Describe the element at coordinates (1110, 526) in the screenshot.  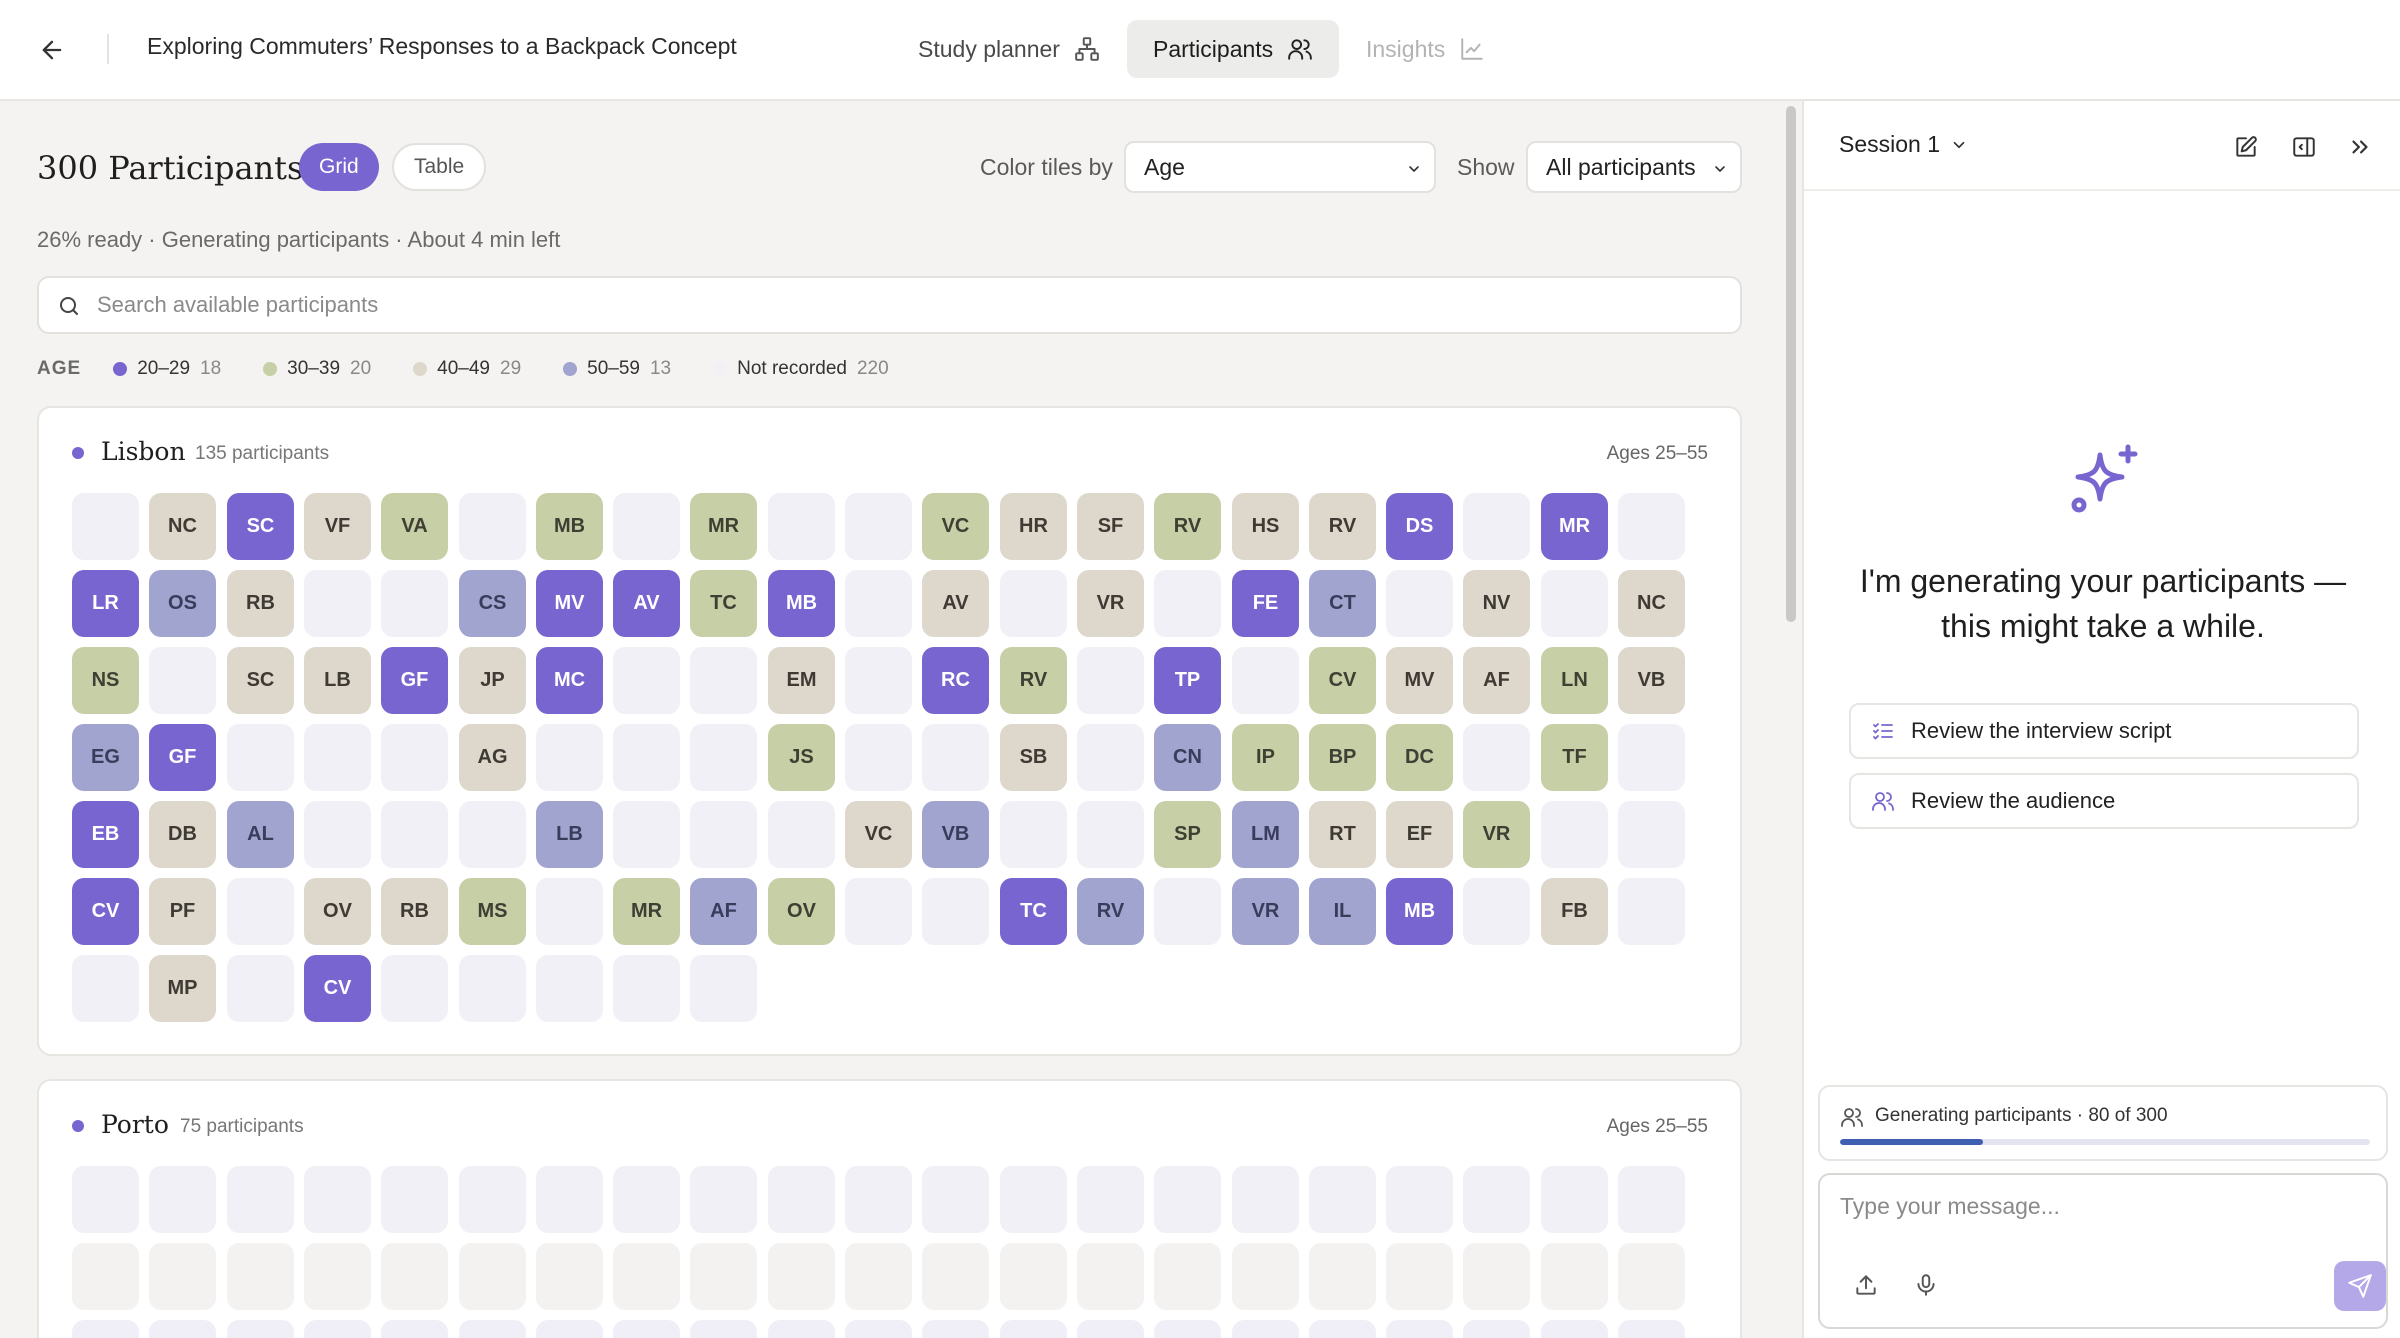
I see `participant-tile: SF` at that location.